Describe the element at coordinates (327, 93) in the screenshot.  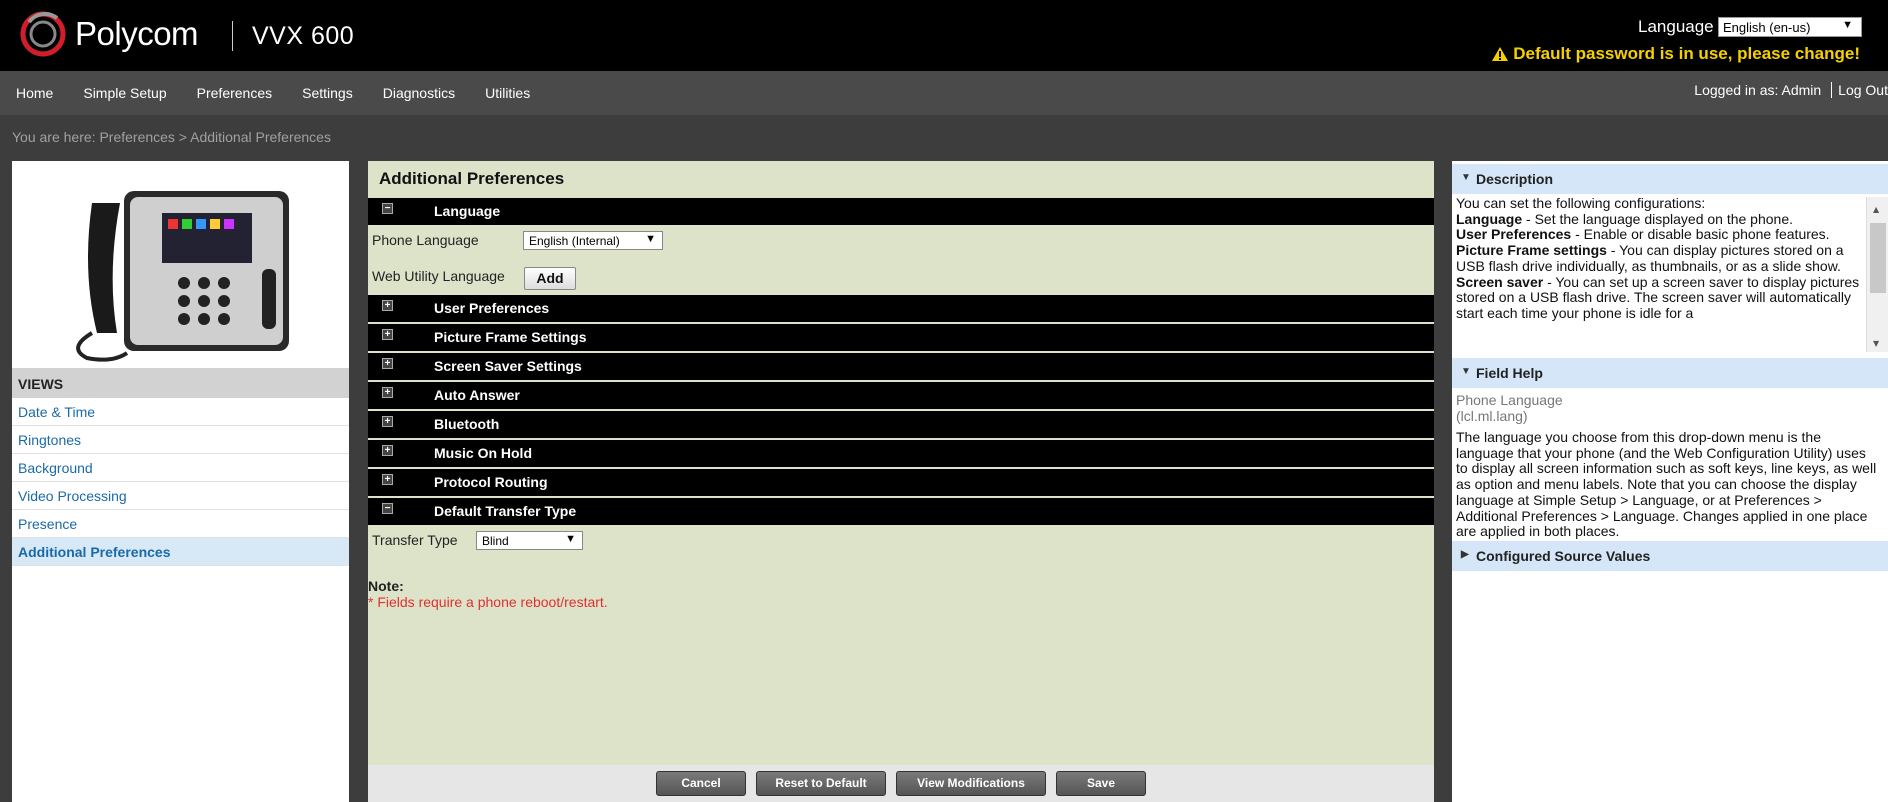
I see `nav-settings: Settings` at that location.